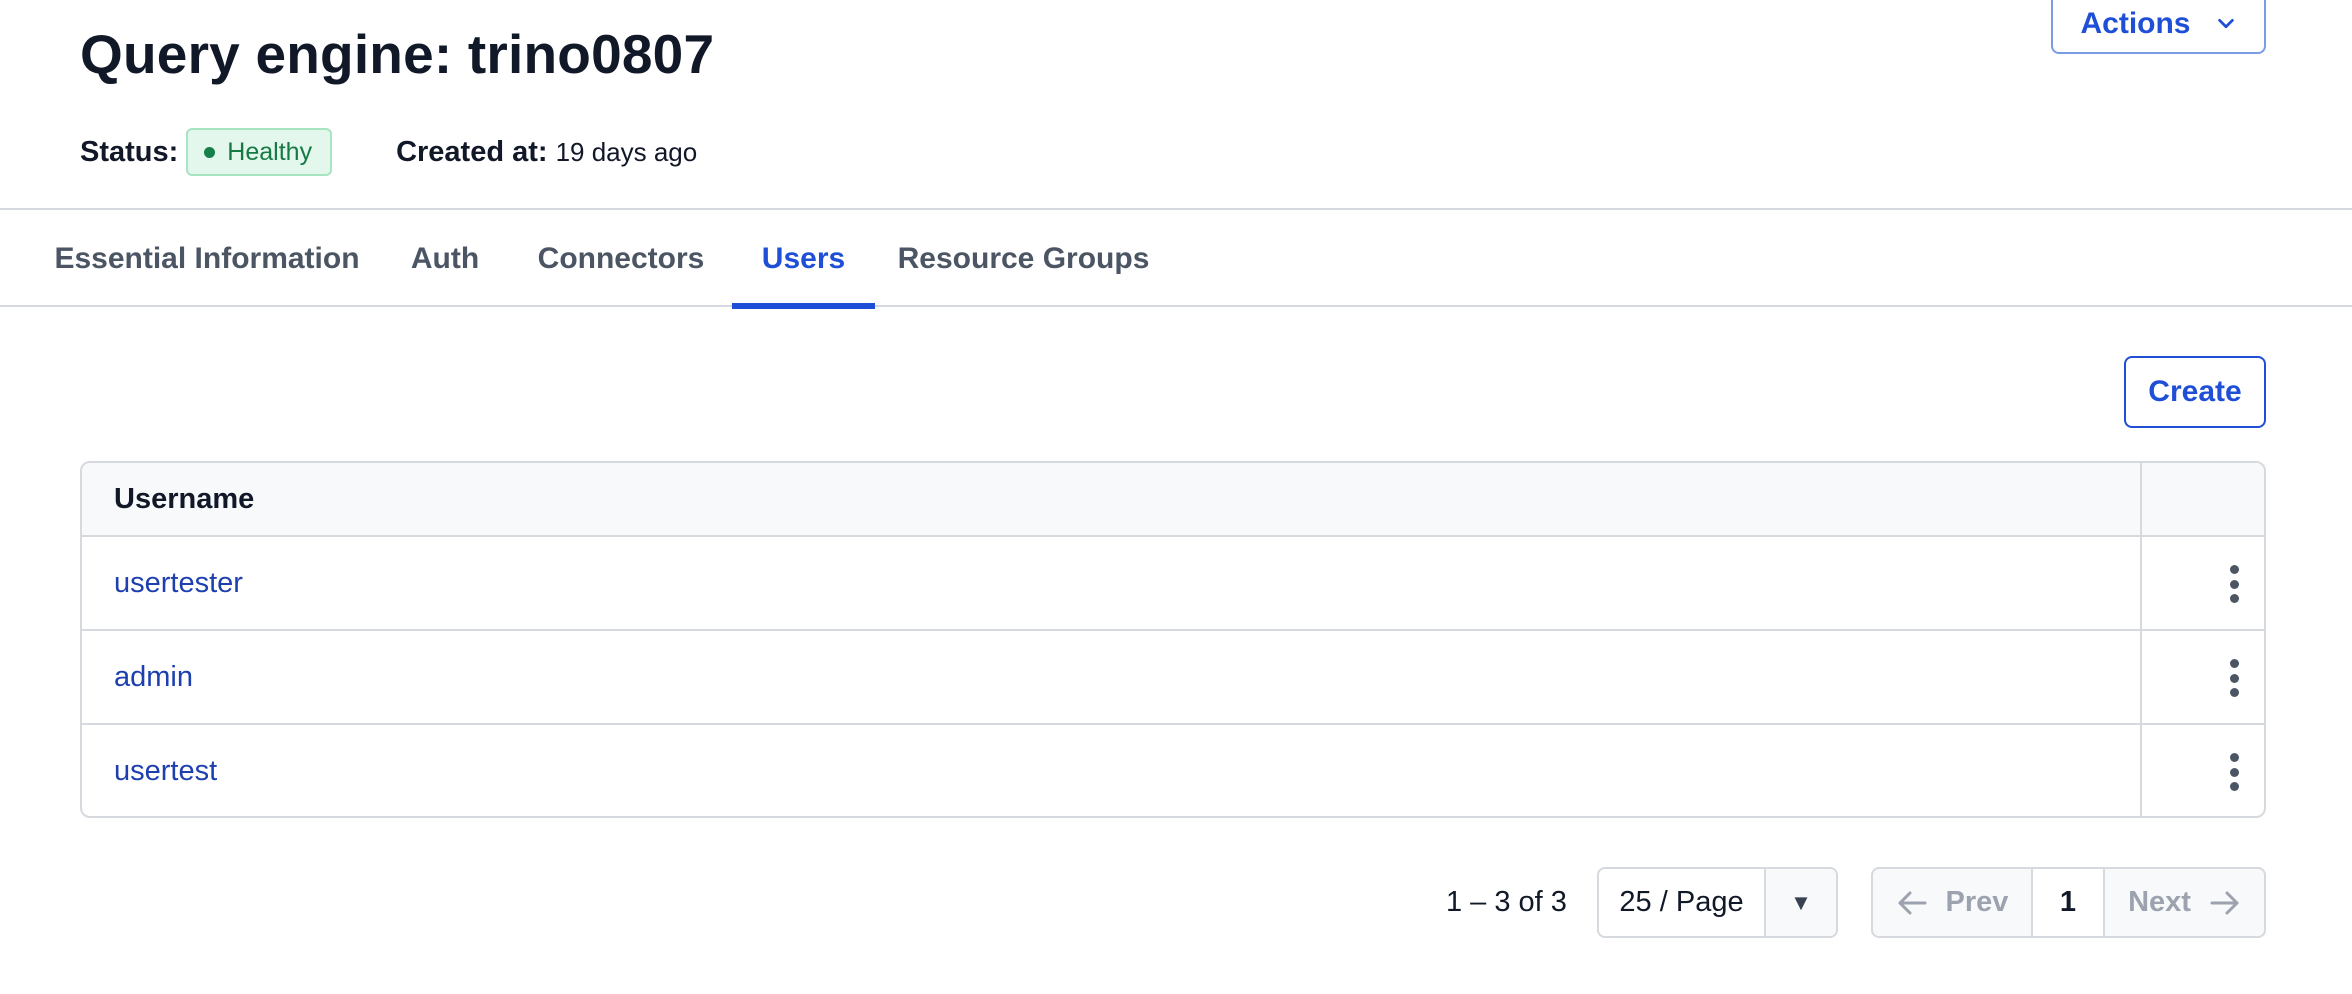  Describe the element at coordinates (178, 583) in the screenshot. I see `username-link: usertester` at that location.